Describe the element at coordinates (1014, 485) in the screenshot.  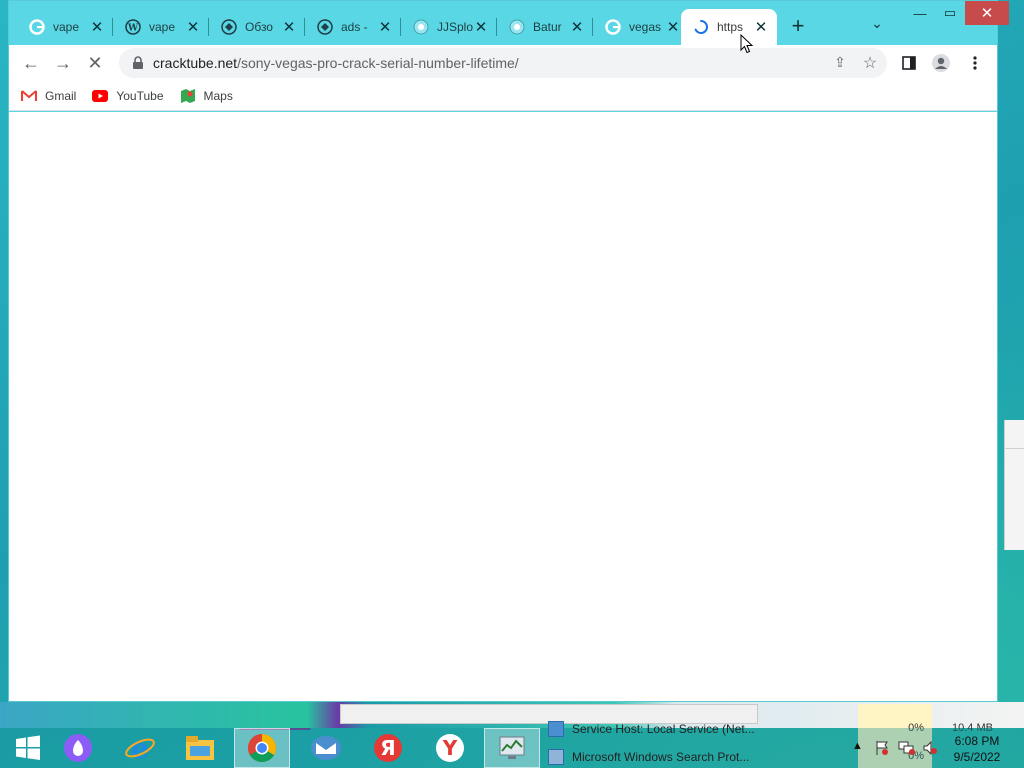
I see `background-window-edge` at that location.